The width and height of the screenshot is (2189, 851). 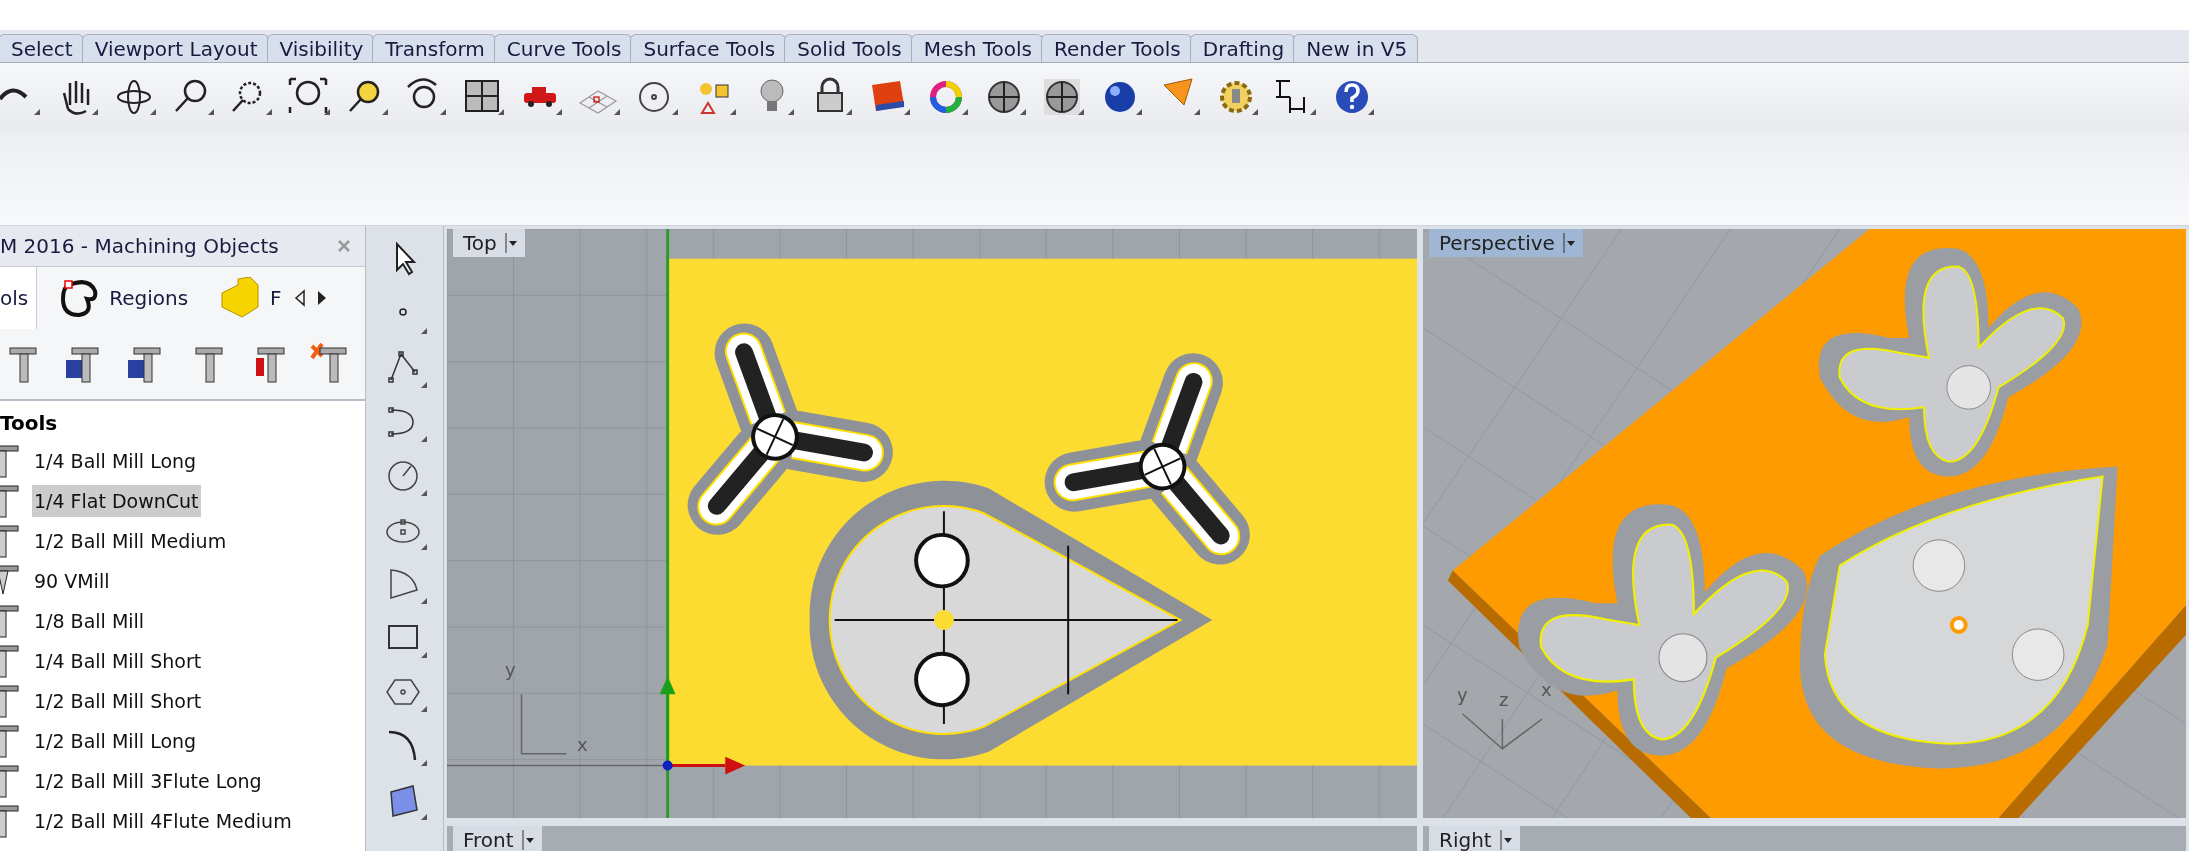 What do you see at coordinates (29, 423) in the screenshot?
I see `section-heading: Tools` at bounding box center [29, 423].